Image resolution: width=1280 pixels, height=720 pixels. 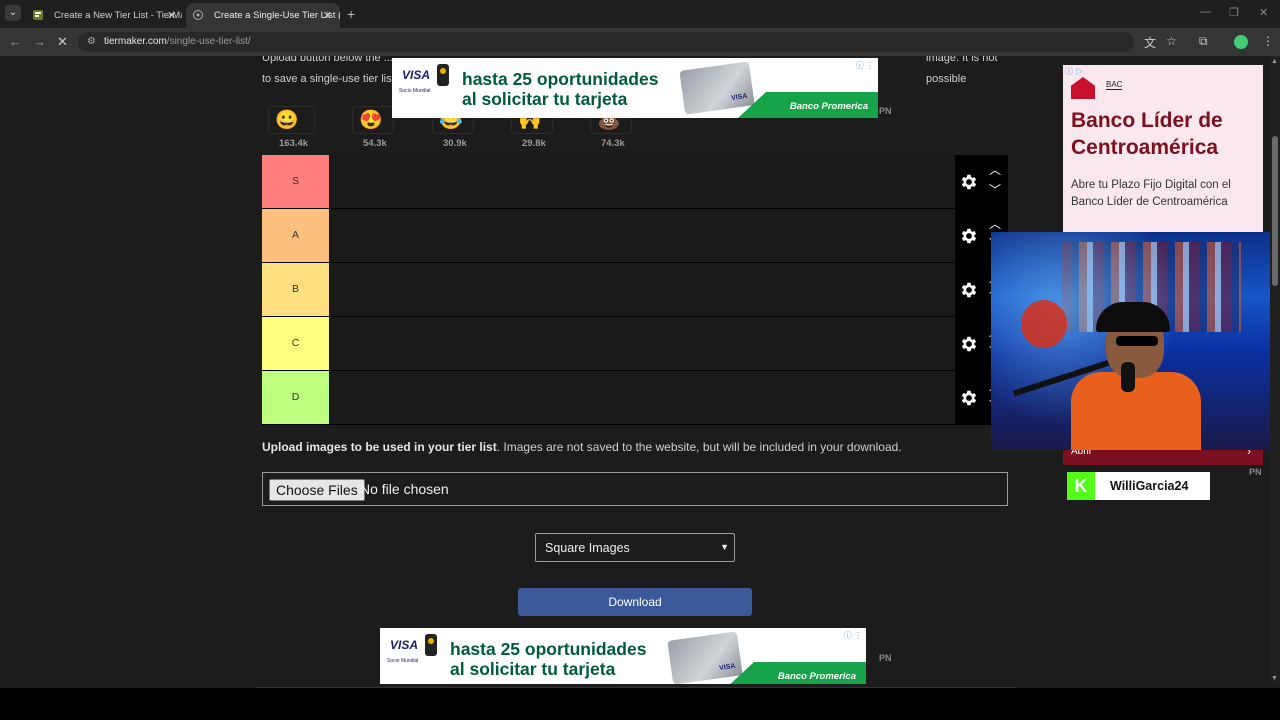 I want to click on forward-arrow-icon: →, so click(x=39, y=41).